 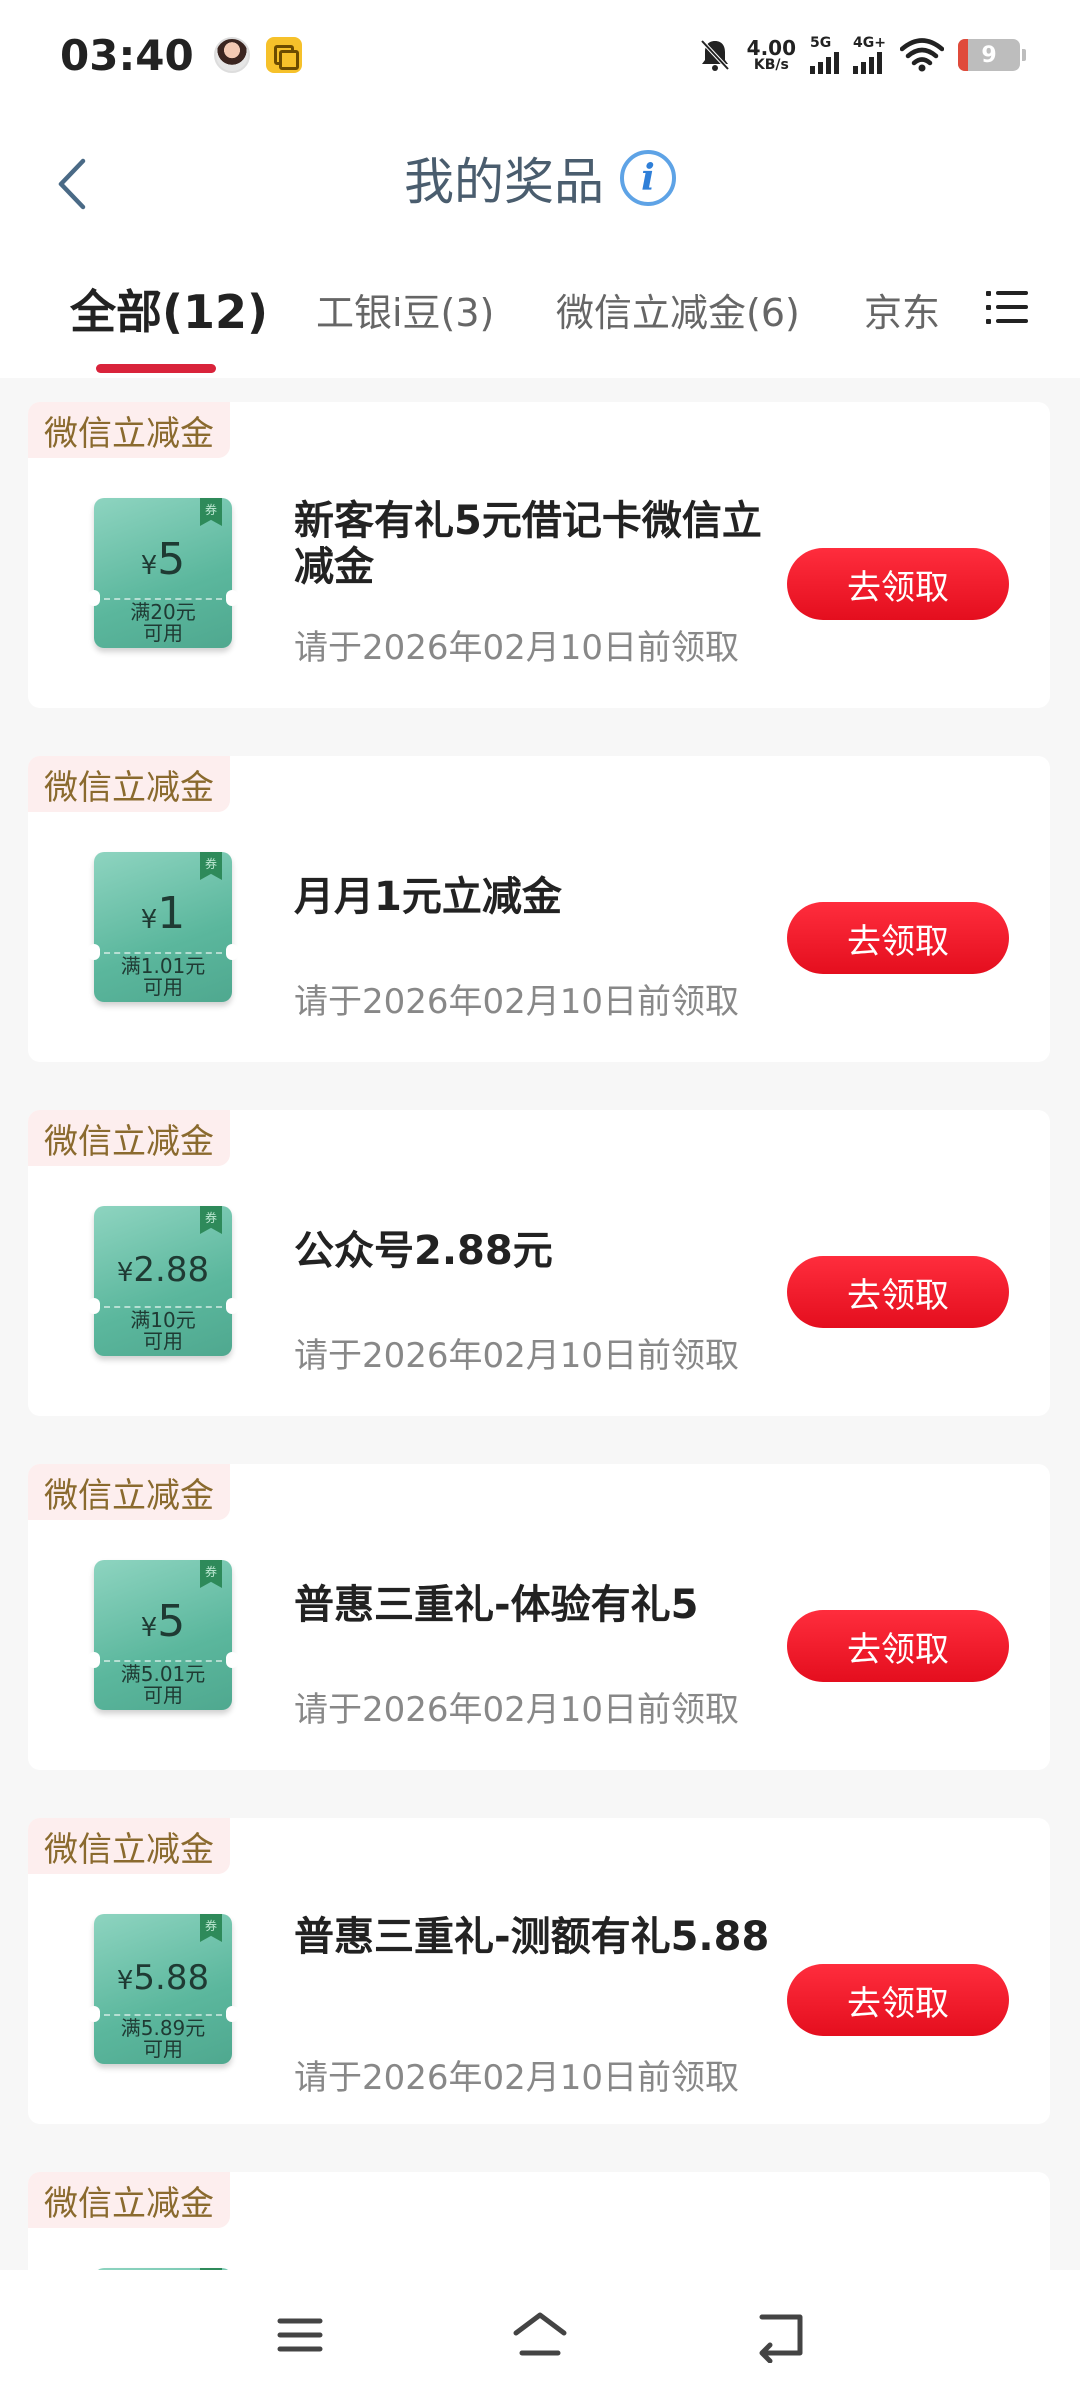 I want to click on title-wrap: 我的奖品 i, so click(x=540, y=178).